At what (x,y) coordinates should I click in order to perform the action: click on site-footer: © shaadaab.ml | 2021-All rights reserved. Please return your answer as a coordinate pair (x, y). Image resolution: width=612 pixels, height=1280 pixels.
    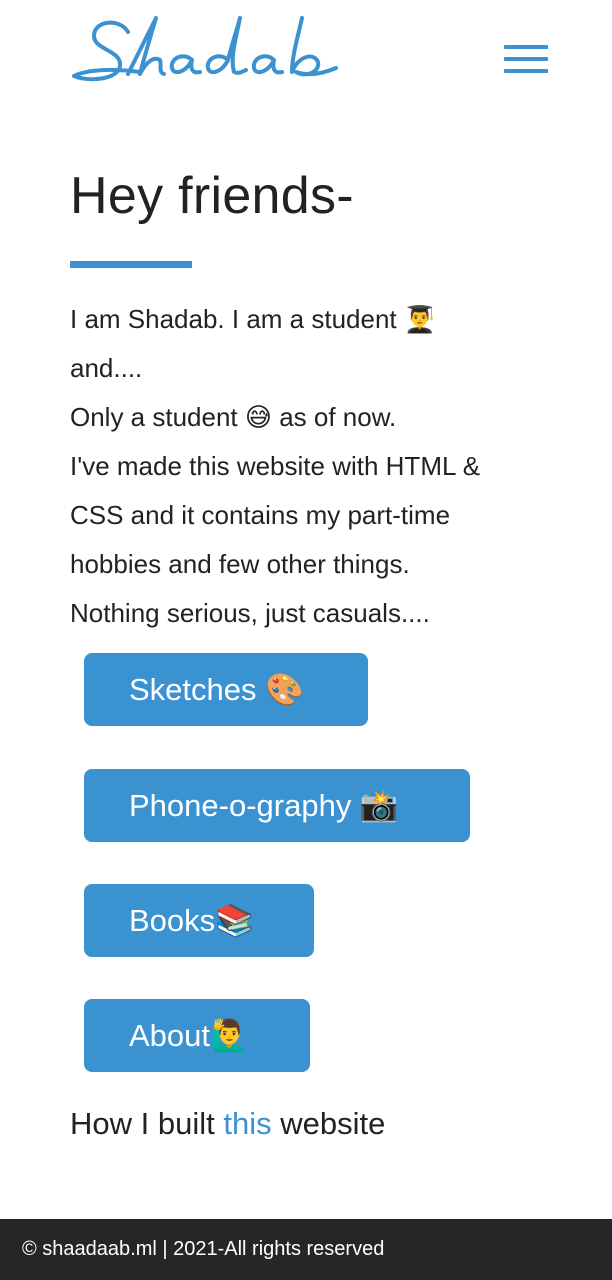
    Looking at the image, I should click on (306, 1249).